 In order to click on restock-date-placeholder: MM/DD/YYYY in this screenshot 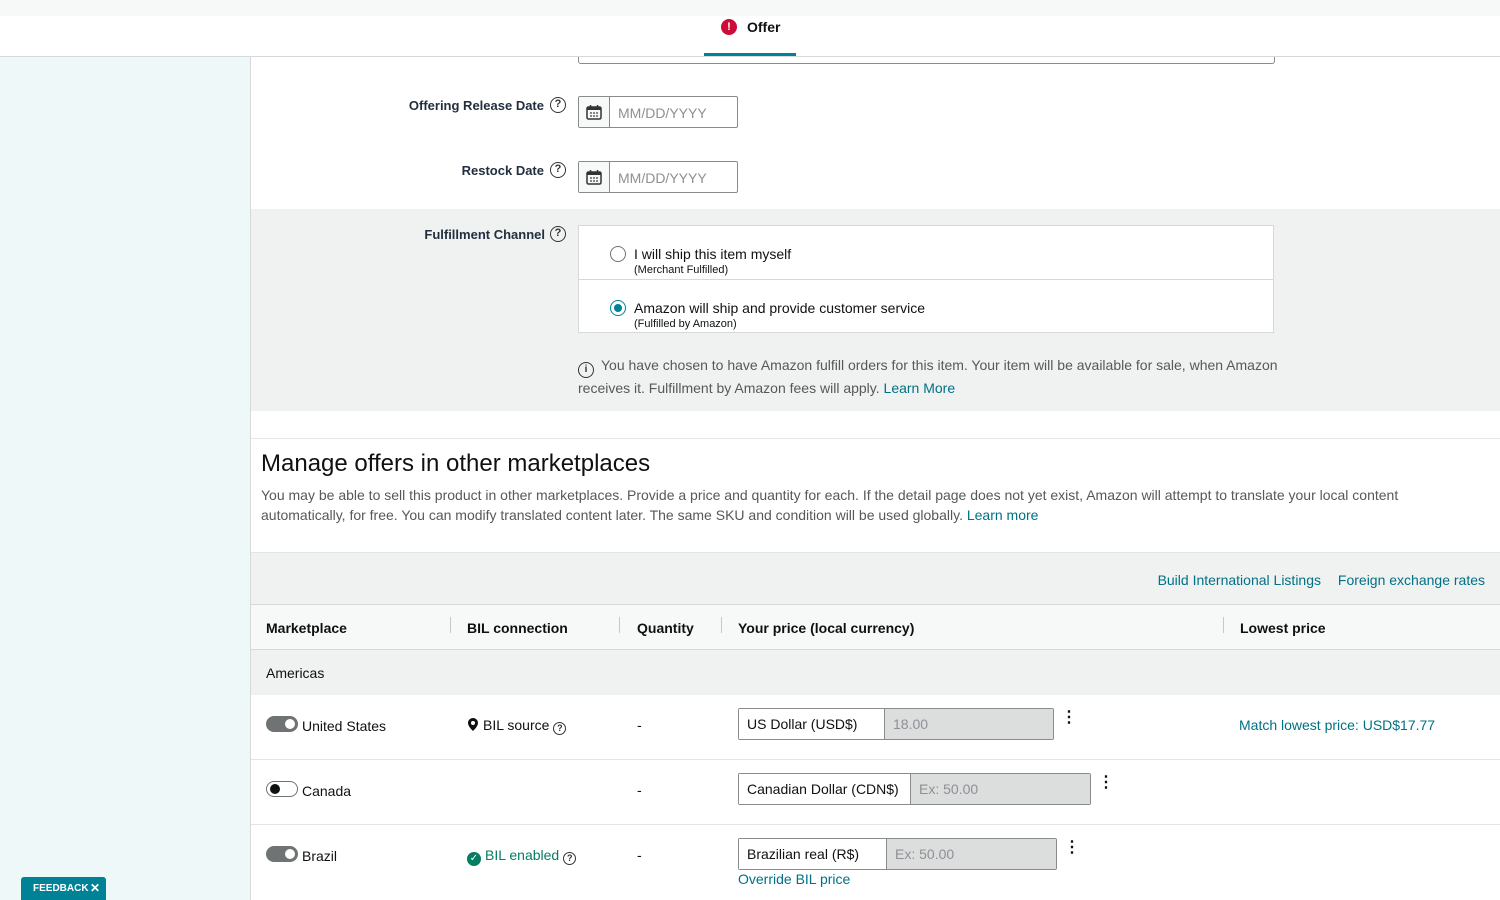, I will do `click(662, 178)`.